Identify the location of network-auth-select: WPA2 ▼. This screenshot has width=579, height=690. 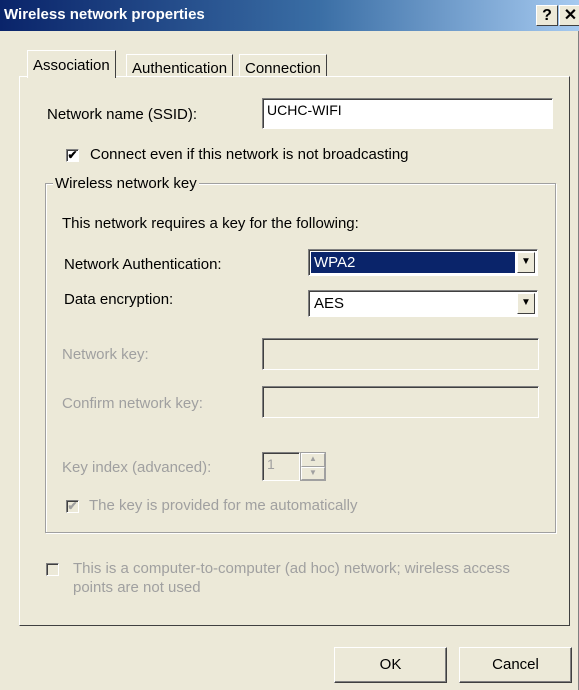
(423, 262).